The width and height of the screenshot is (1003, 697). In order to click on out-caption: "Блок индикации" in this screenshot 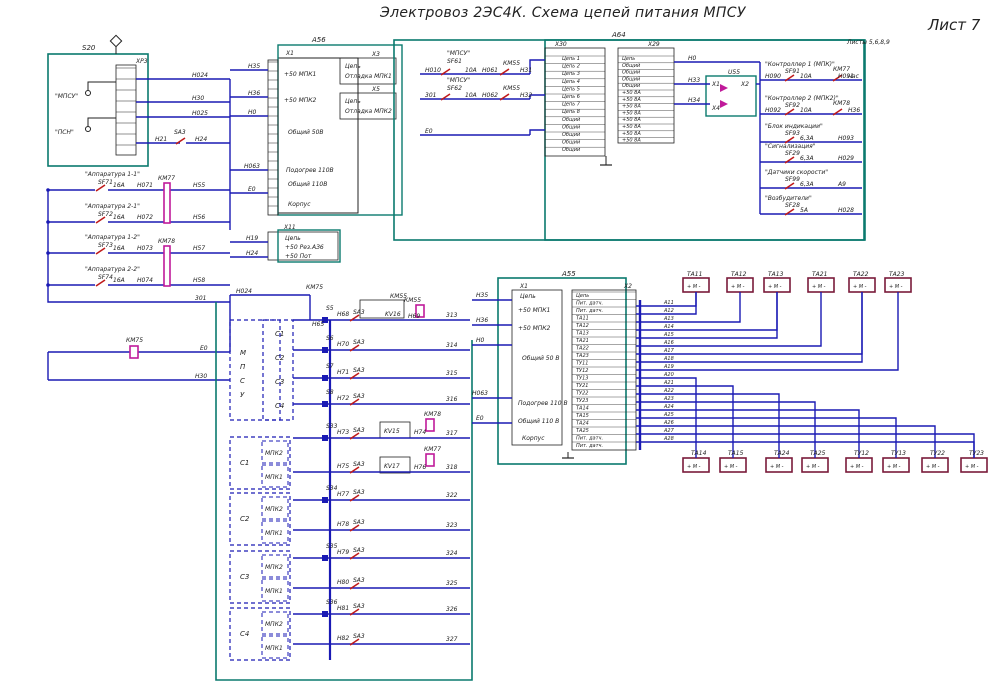, I will do `click(794, 126)`.